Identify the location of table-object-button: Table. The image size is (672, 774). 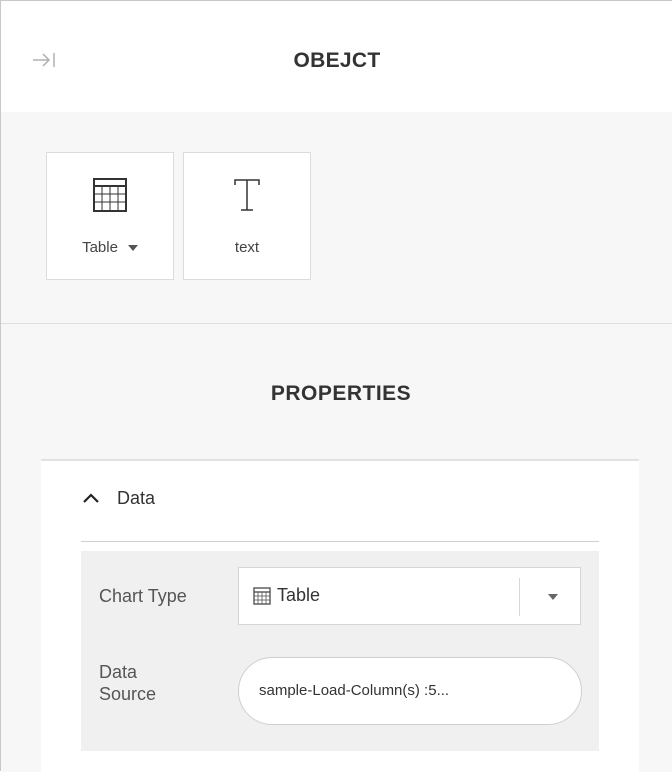
(110, 216).